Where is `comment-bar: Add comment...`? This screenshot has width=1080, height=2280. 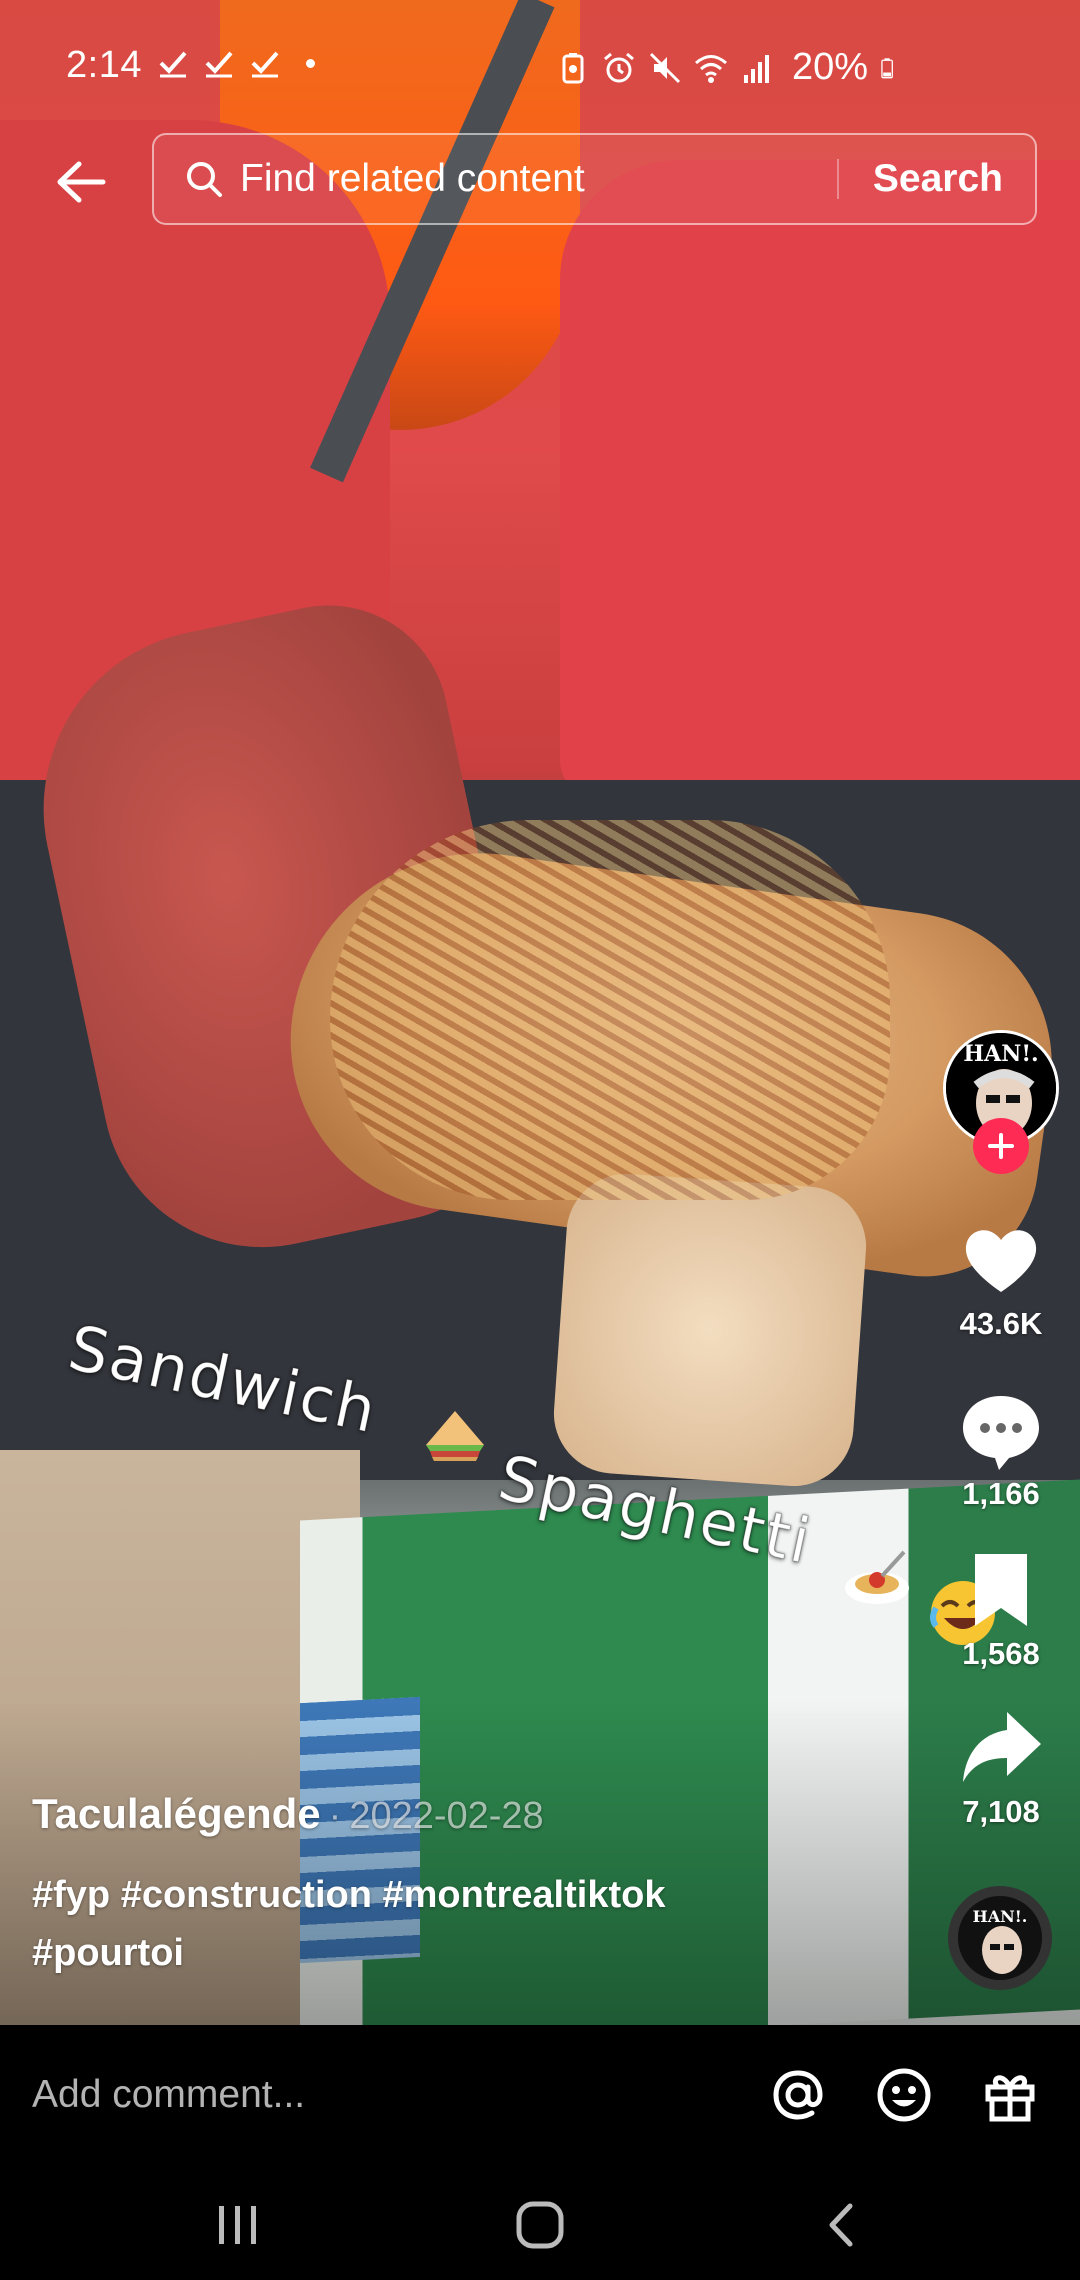 comment-bar: Add comment... is located at coordinates (540, 2095).